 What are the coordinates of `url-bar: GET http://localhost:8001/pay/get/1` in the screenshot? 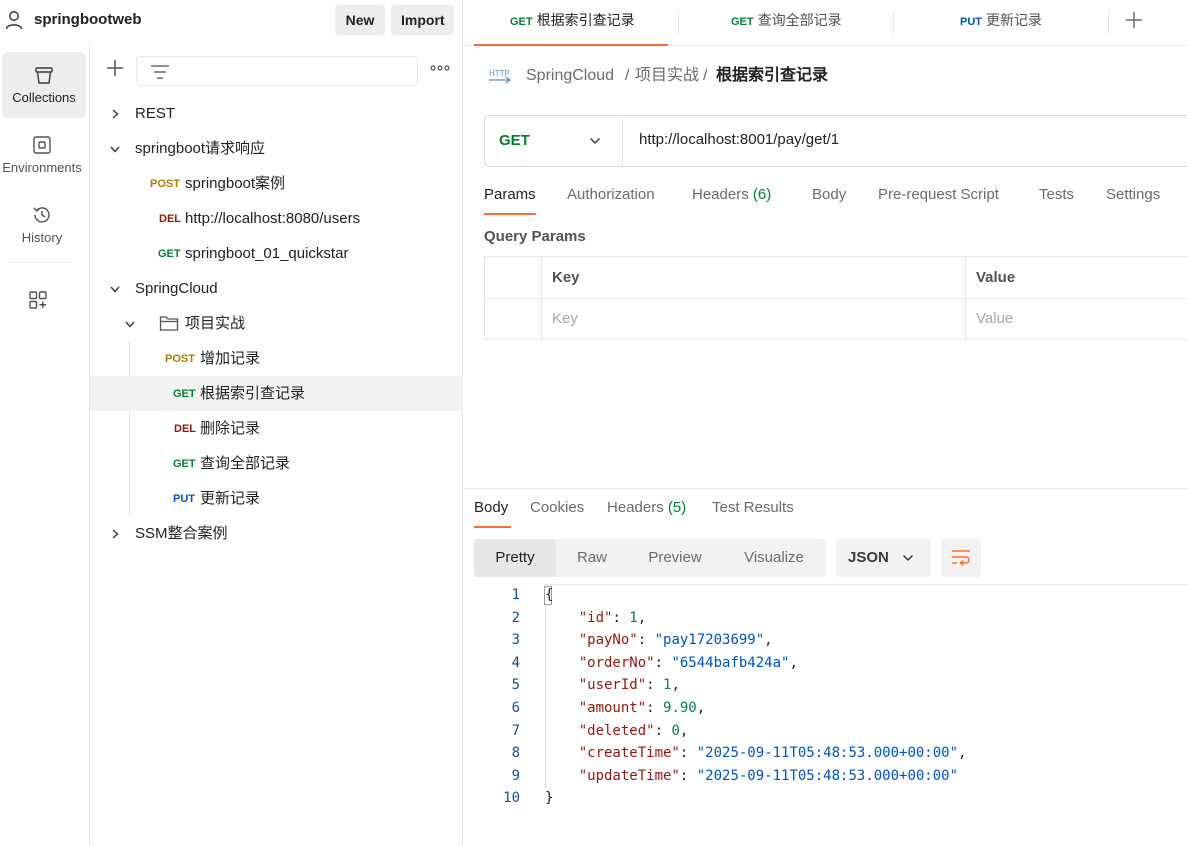 It's located at (835, 141).